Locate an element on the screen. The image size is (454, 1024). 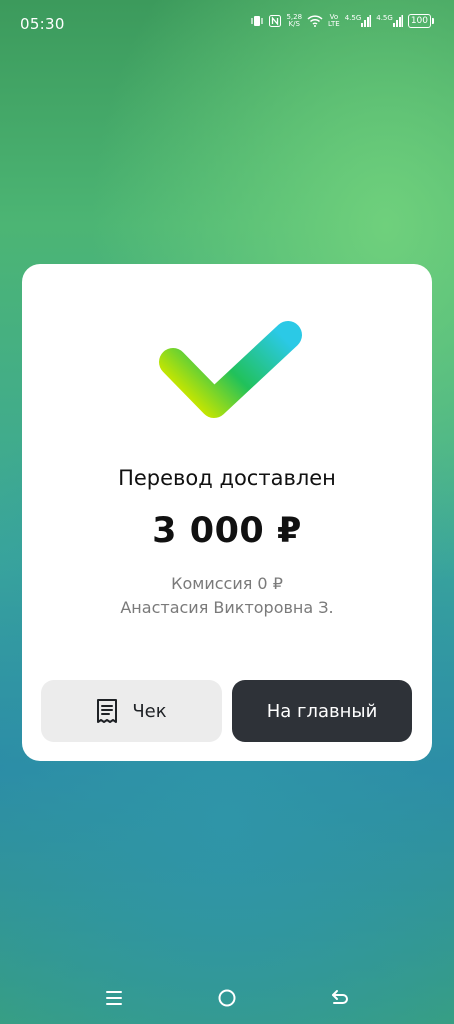
receipt-button: Чек is located at coordinates (131, 711).